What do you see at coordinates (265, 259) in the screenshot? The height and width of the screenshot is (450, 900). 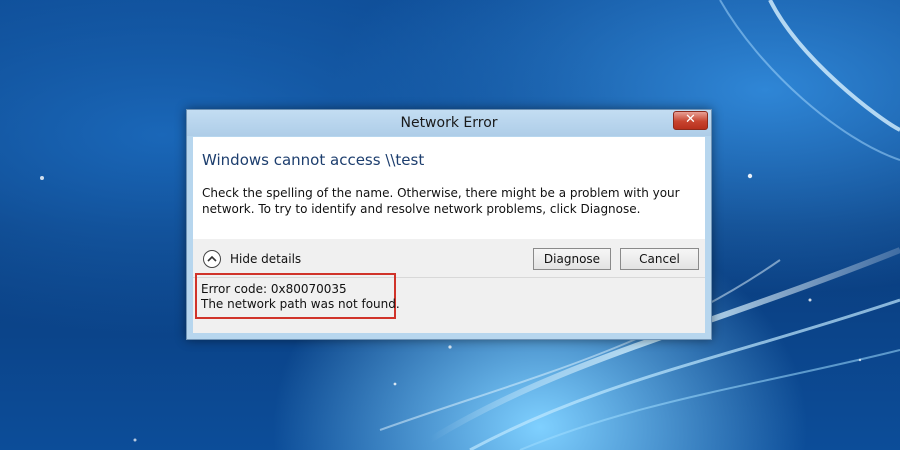 I see `hide-details-label: Hide details` at bounding box center [265, 259].